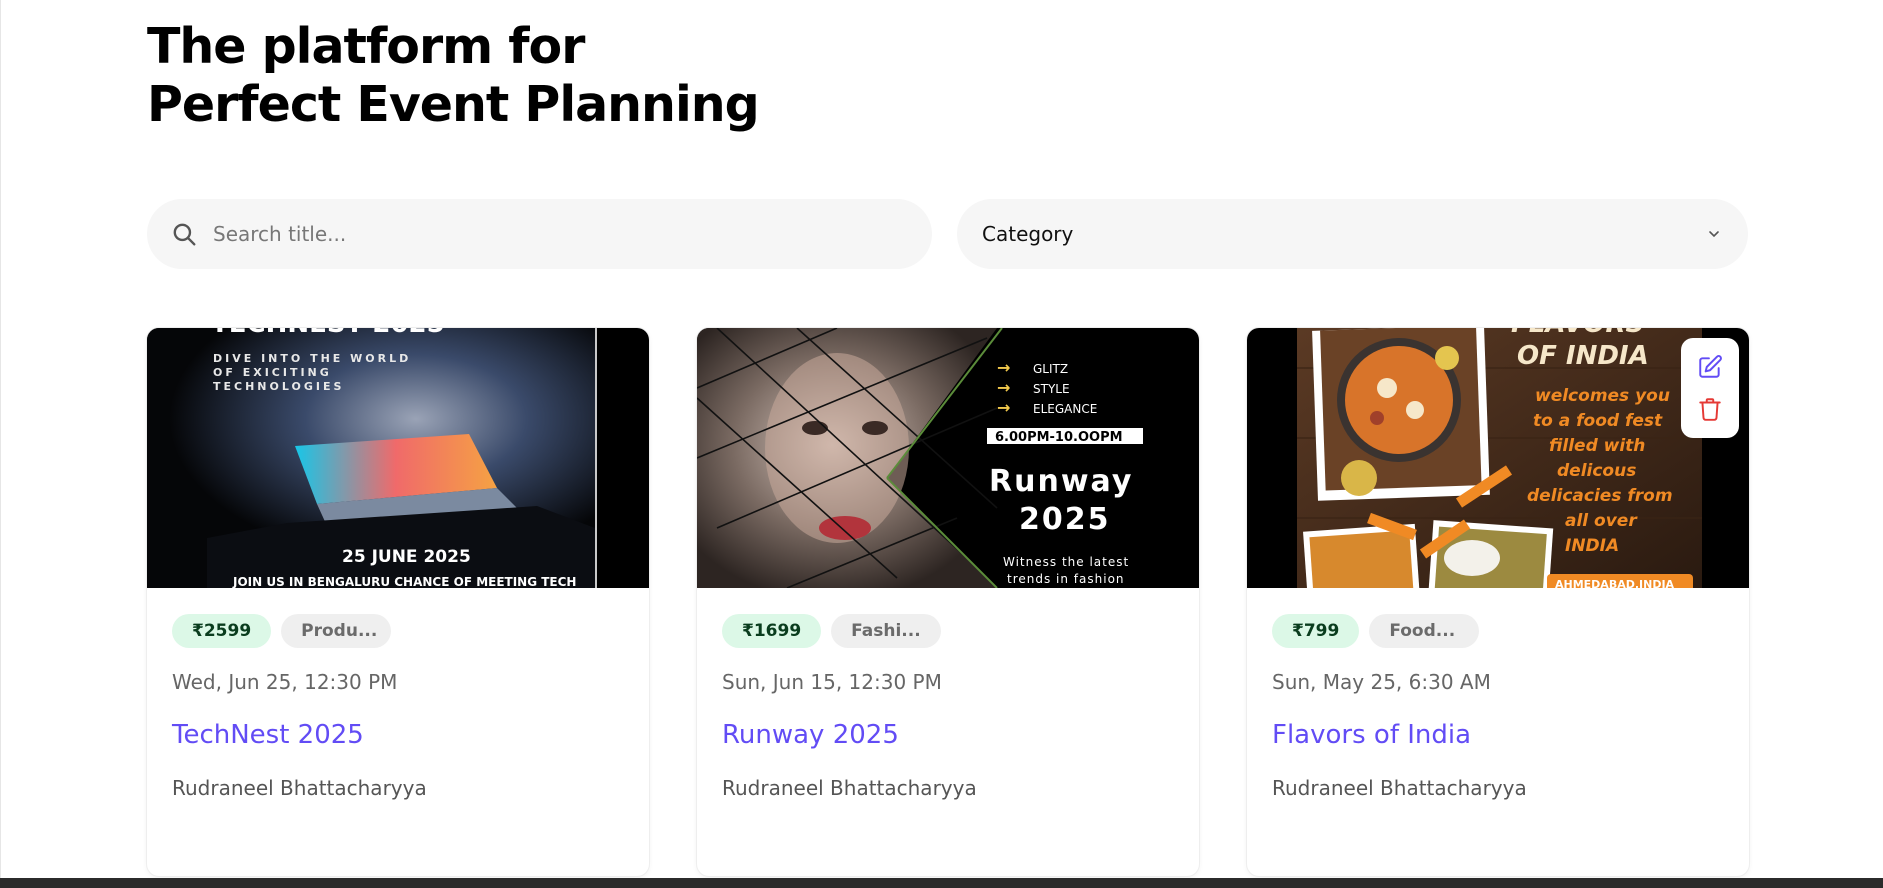 This screenshot has height=888, width=1883. What do you see at coordinates (184, 234) in the screenshot?
I see `search-icon` at bounding box center [184, 234].